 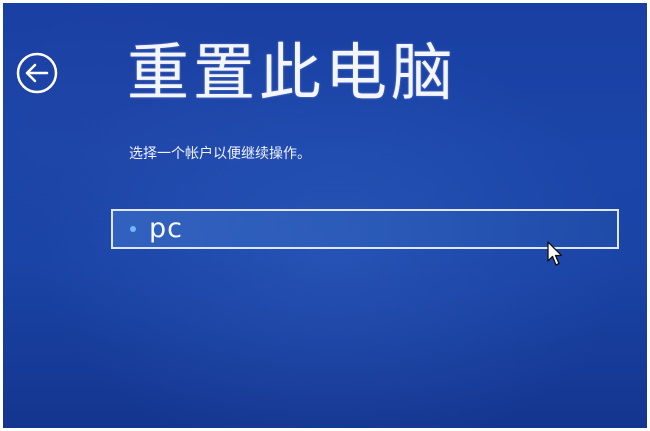 I want to click on page-title: 重置此电脑, so click(x=292, y=72).